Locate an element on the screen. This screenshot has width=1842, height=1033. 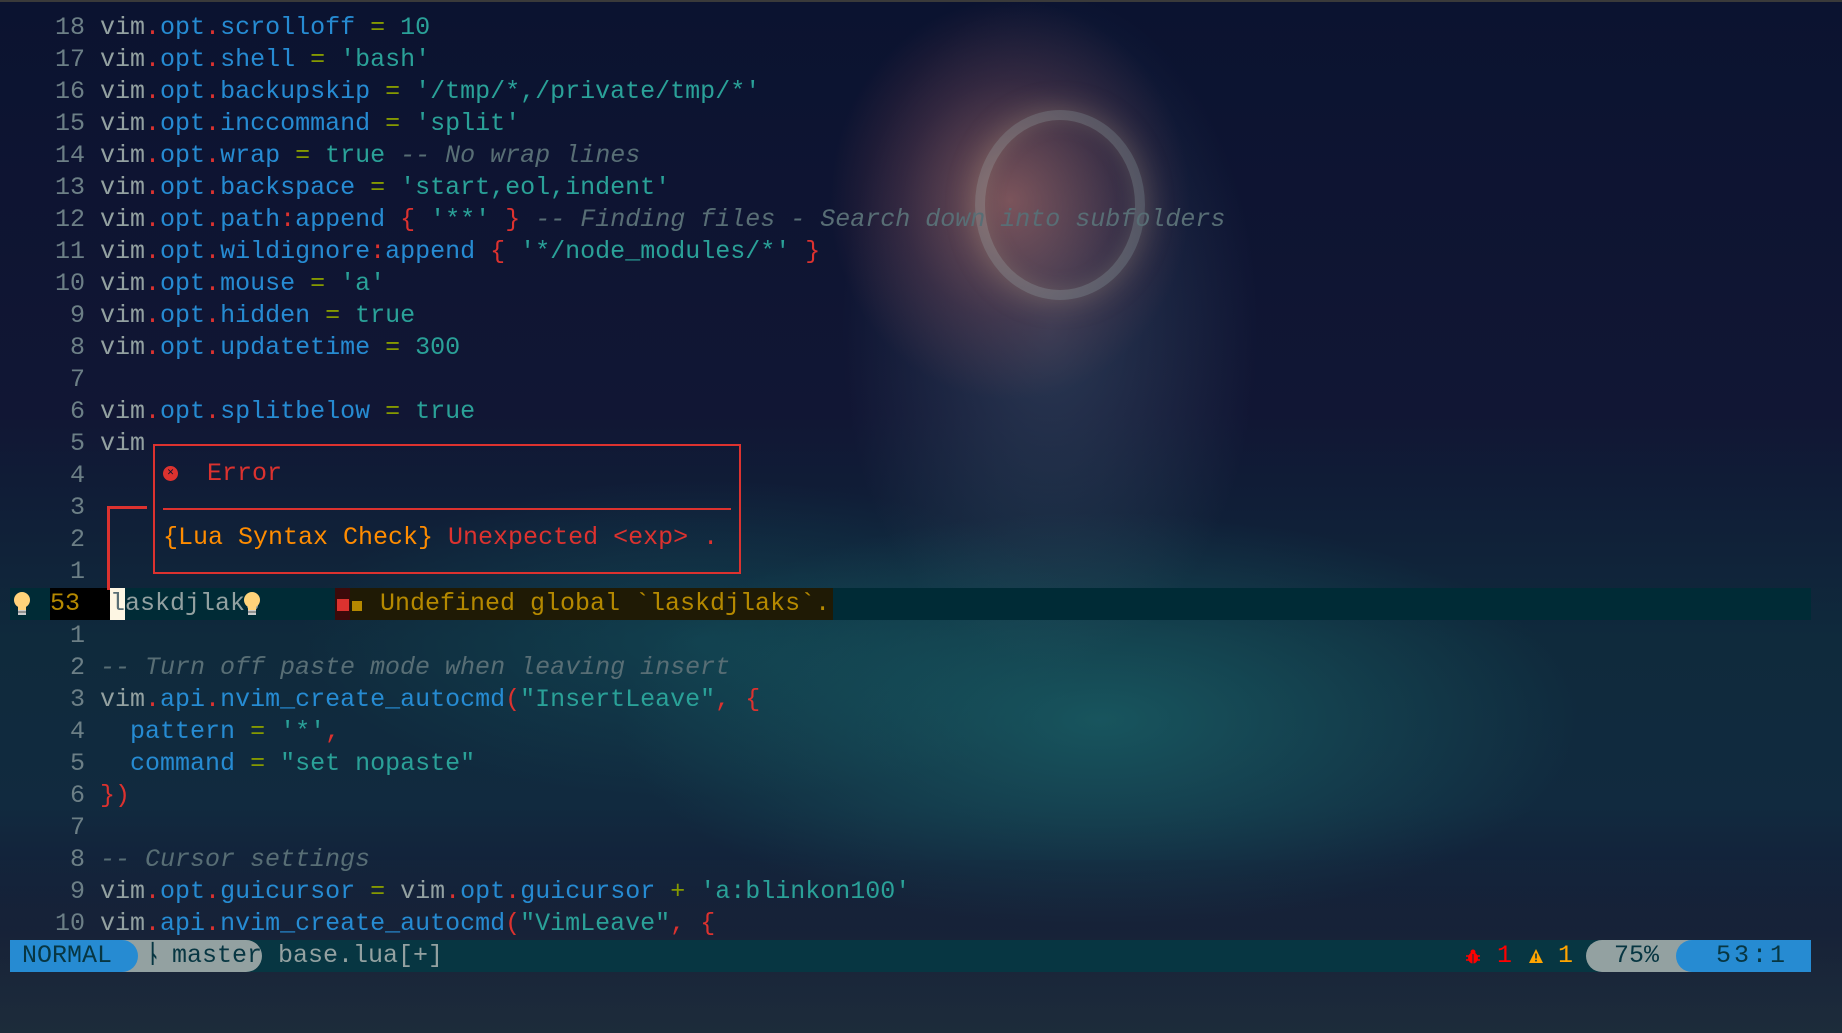
code-line: 4 pattern = '*', is located at coordinates (190, 732).